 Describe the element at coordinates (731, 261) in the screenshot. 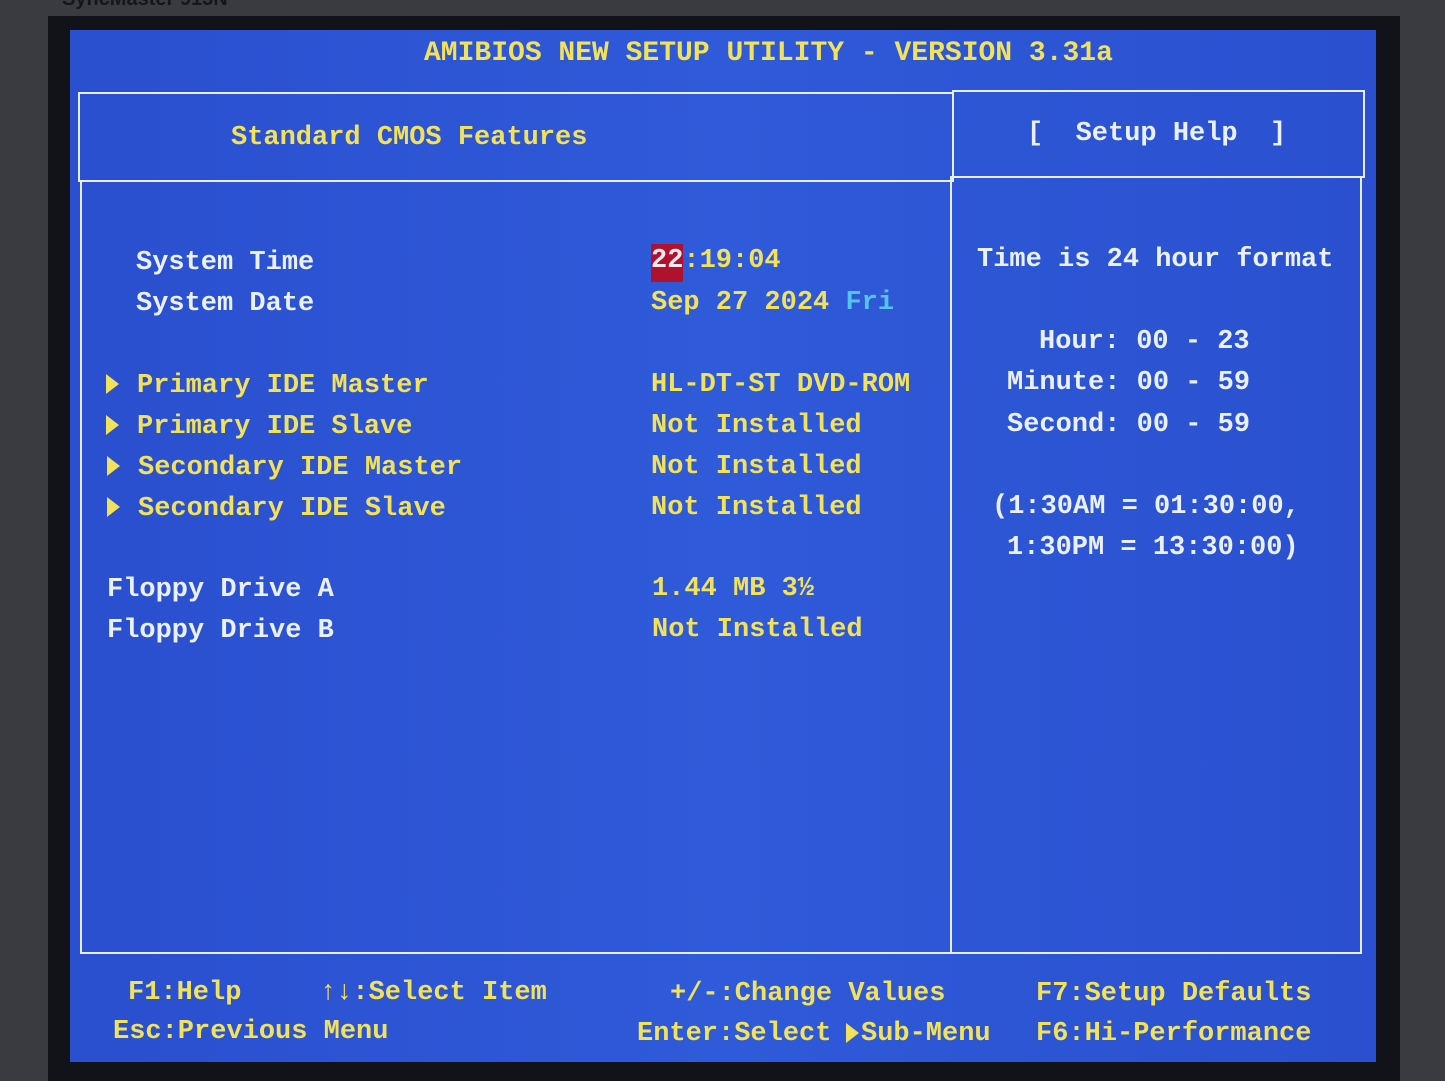

I see `minutes-seconds: :19:04` at that location.